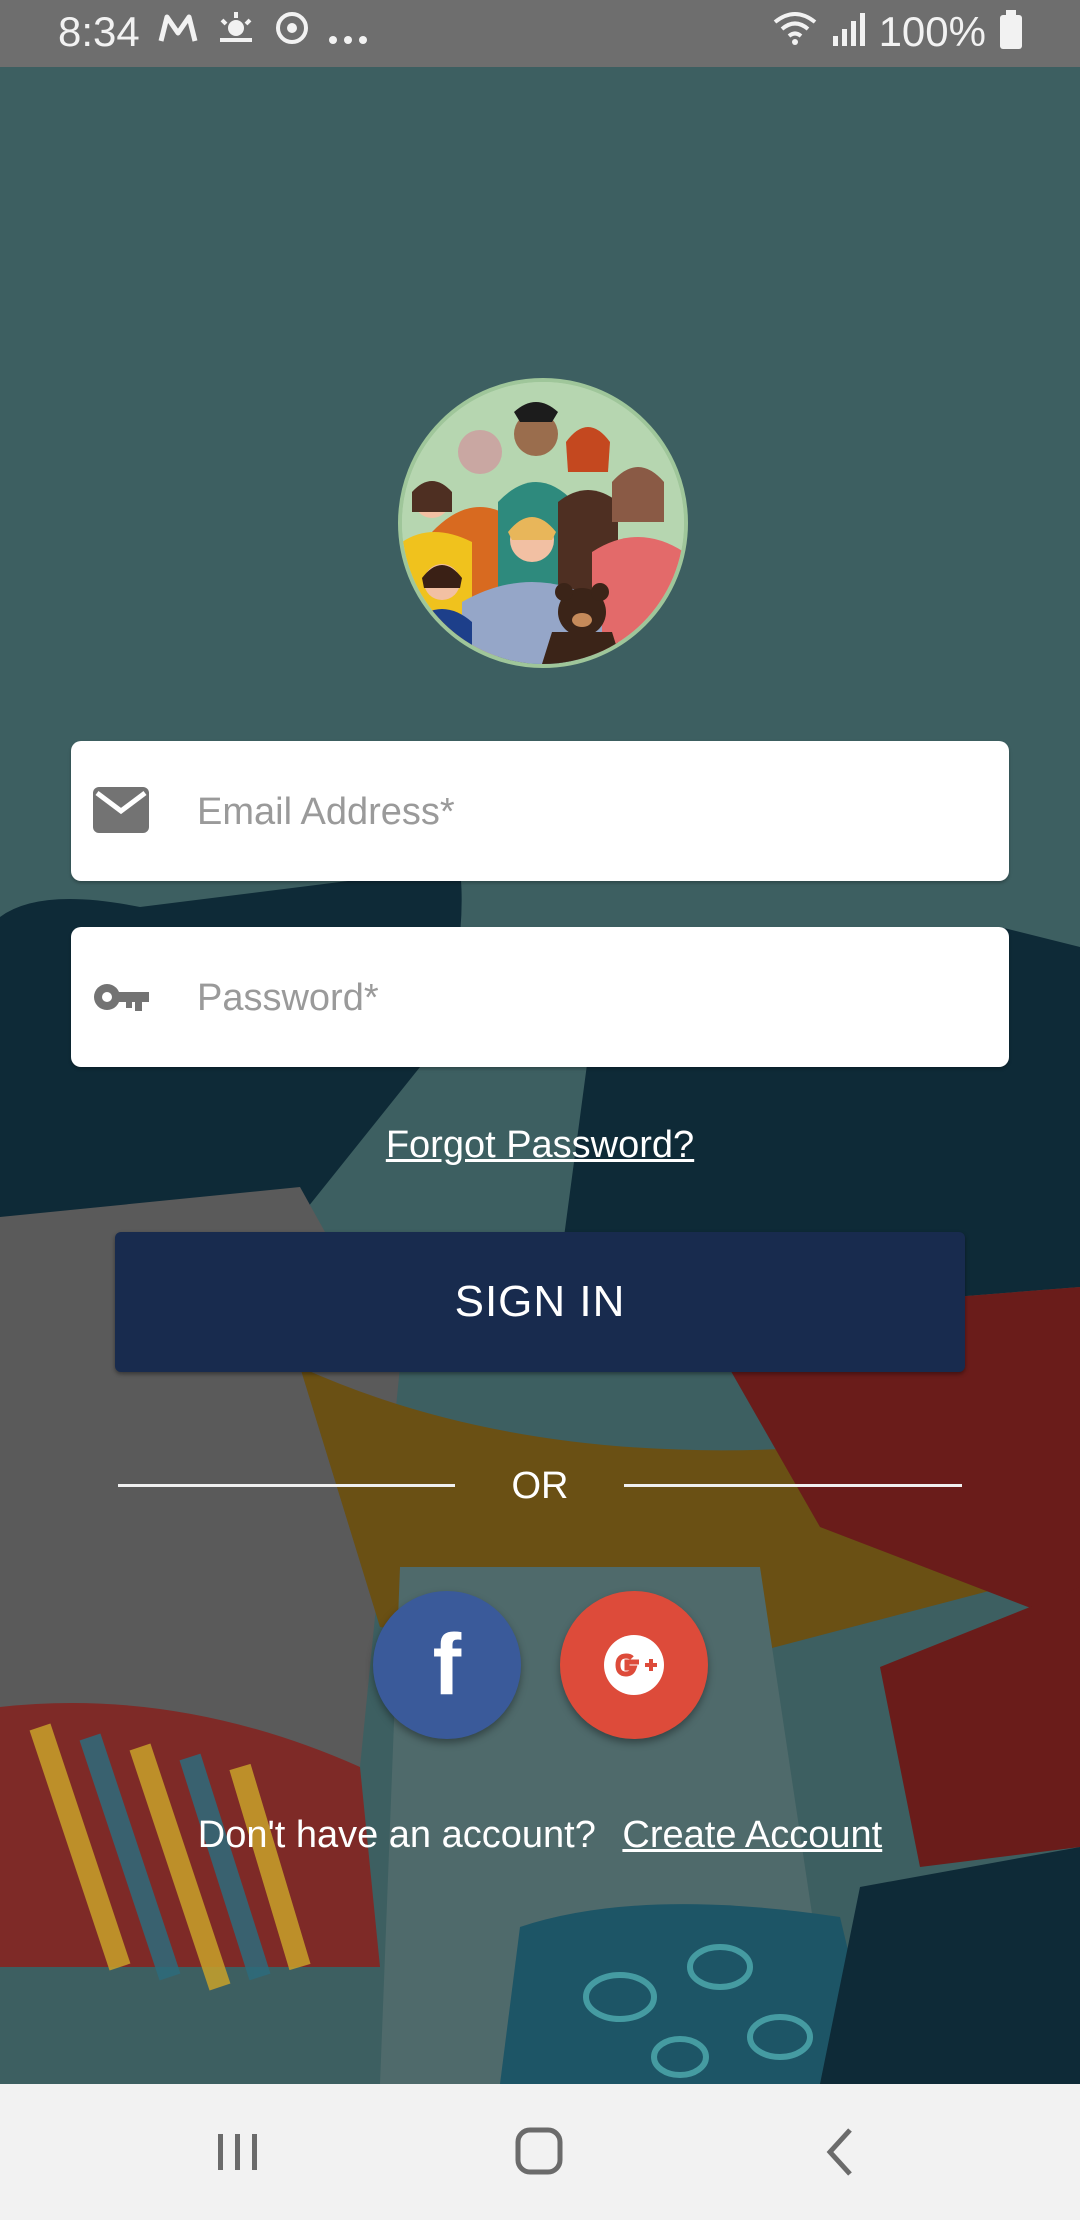 This screenshot has width=1080, height=2220. Describe the element at coordinates (99, 31) in the screenshot. I see `status-time: 8:34` at that location.